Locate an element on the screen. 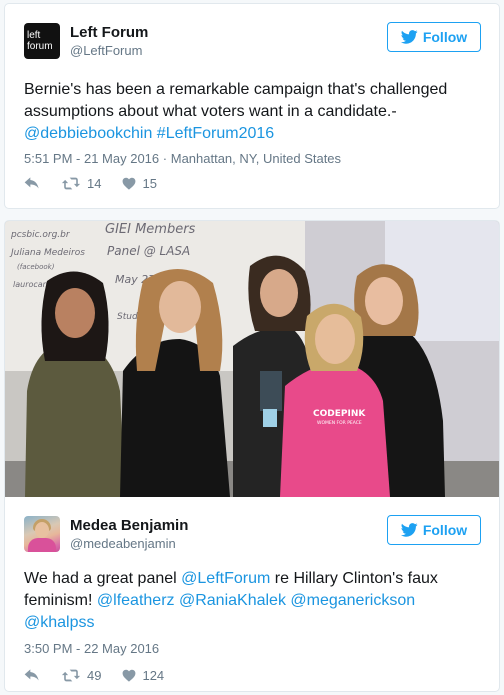  whiteboard-text: (facebook) is located at coordinates (36, 267).